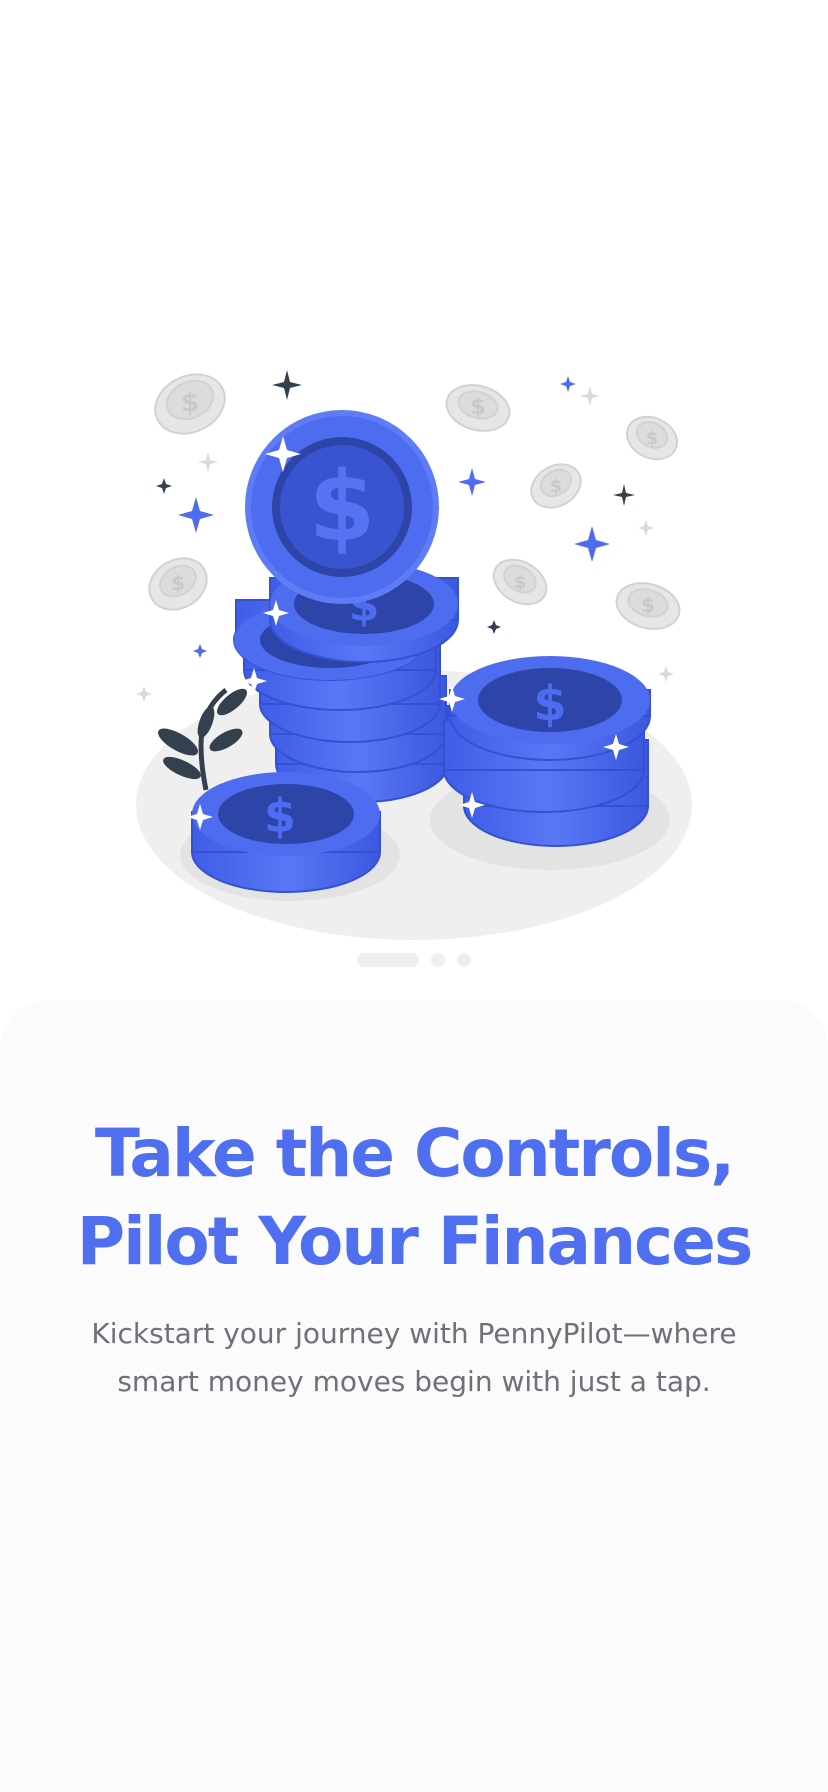  I want to click on coin-front-icon: $, so click(284, 832).